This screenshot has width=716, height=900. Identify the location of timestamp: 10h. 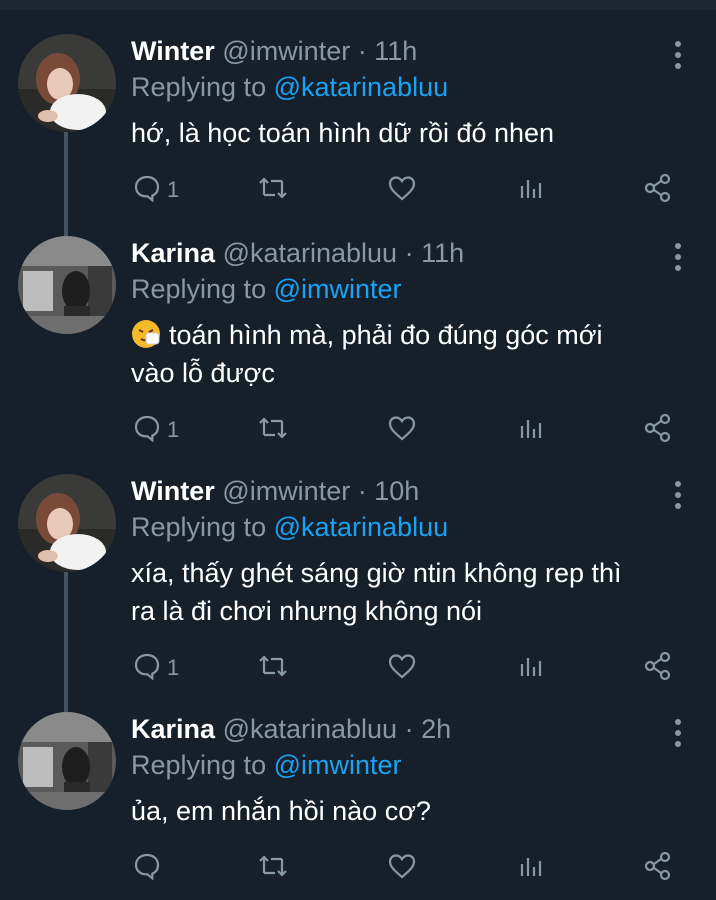
(396, 491).